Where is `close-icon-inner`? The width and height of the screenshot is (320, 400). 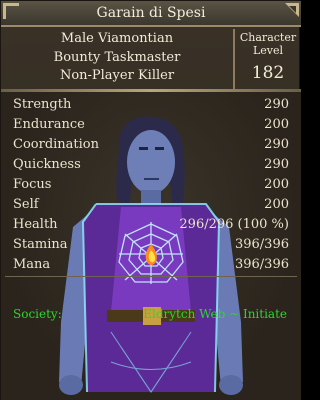
close-icon-inner is located at coordinates (292, 9).